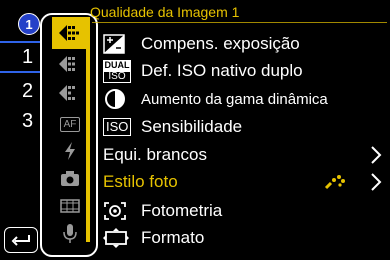 Image resolution: width=390 pixels, height=260 pixels. Describe the element at coordinates (220, 43) in the screenshot. I see `menu-item-label: Compens. exposição` at that location.